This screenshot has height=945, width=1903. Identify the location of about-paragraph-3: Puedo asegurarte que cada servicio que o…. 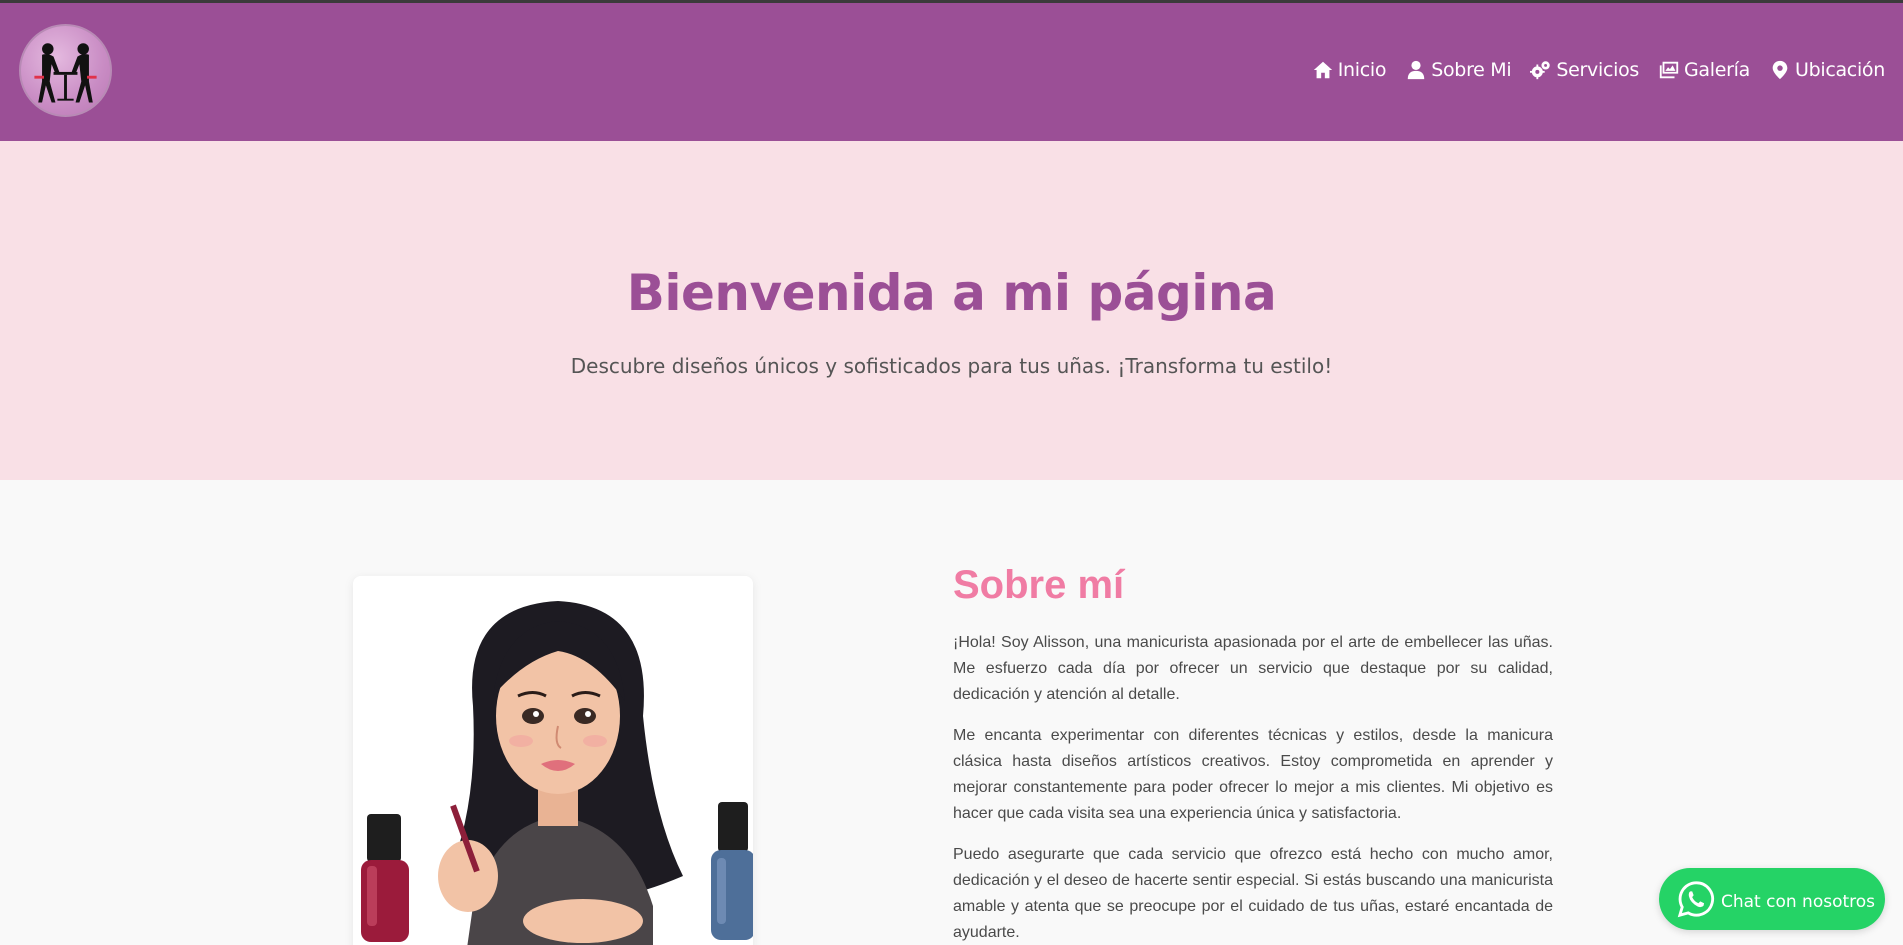
(1253, 893).